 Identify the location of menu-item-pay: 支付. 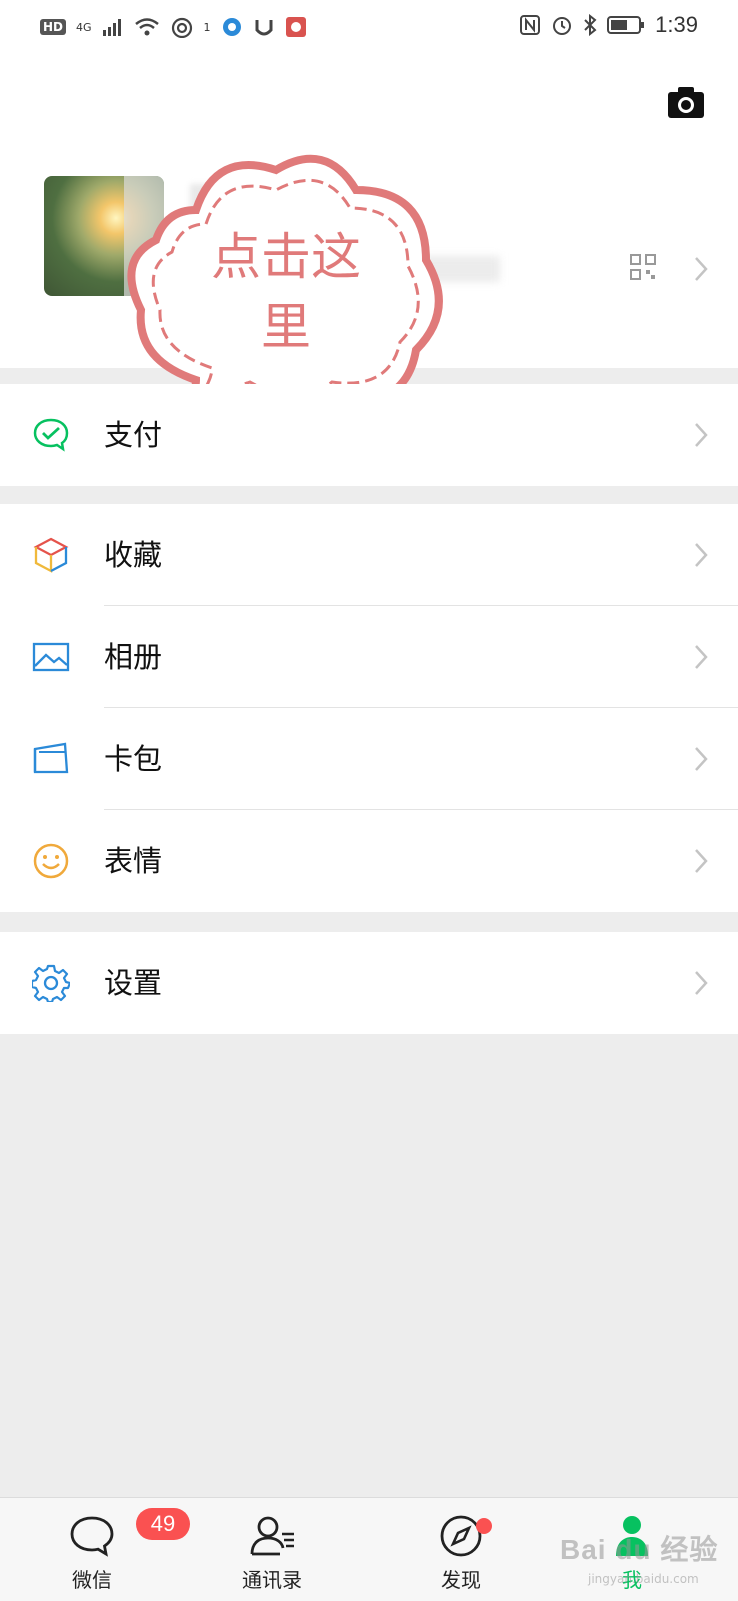
(369, 435).